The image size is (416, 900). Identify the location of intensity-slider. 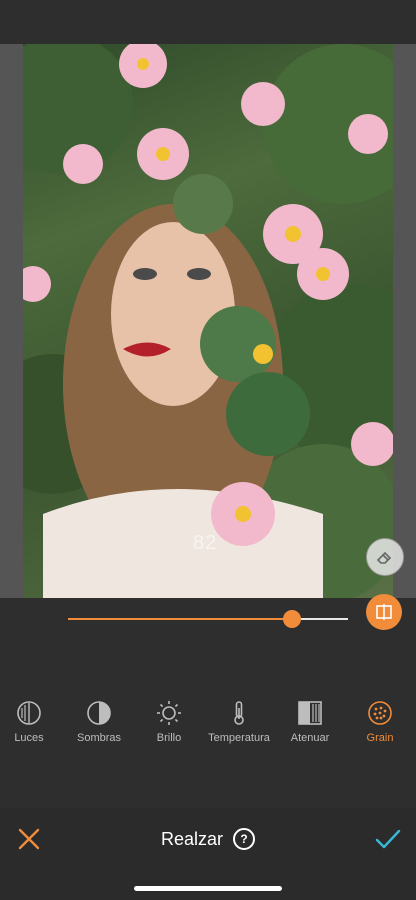
(208, 620).